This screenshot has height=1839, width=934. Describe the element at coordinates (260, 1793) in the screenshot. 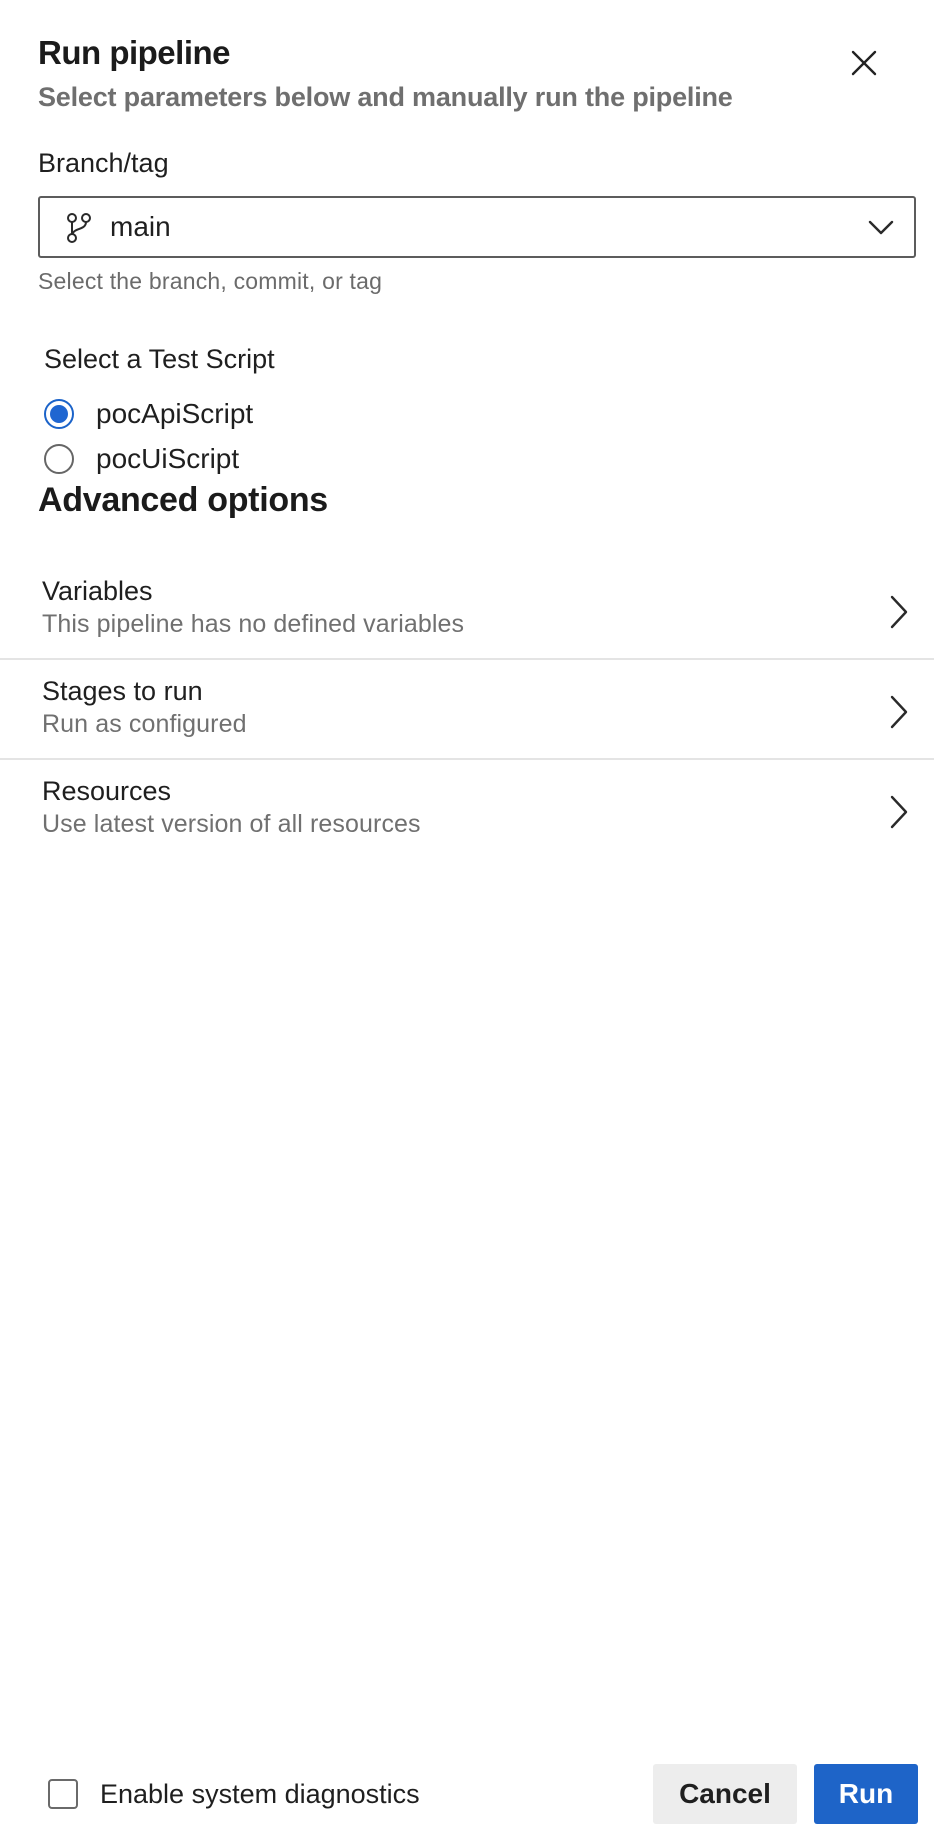

I see `enable-diagnostics-label: Enable system diagnostics` at that location.